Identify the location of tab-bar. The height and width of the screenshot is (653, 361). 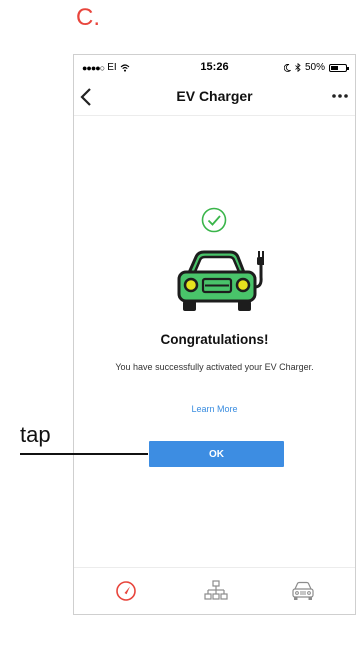
(214, 590).